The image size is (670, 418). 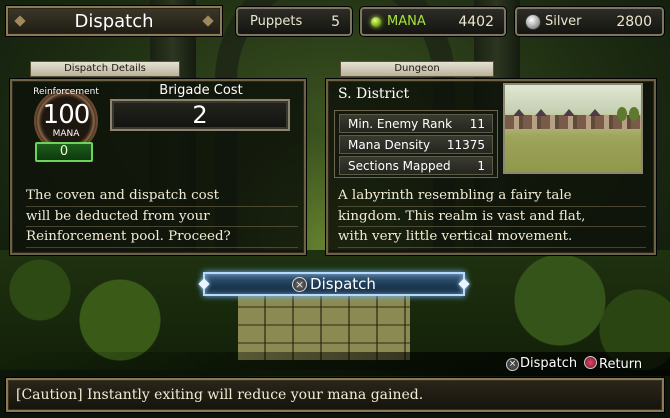 I want to click on stat-row-mana-density: Mana Density 11375, so click(x=416, y=144).